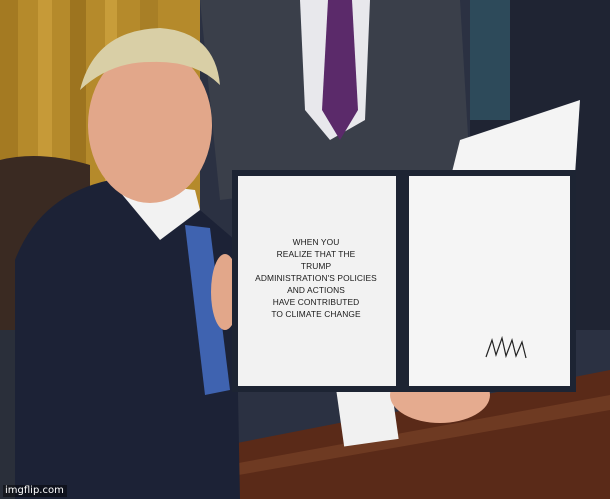 The height and width of the screenshot is (499, 610). Describe the element at coordinates (316, 254) in the screenshot. I see `caption-line: REALIZE THAT THE` at that location.